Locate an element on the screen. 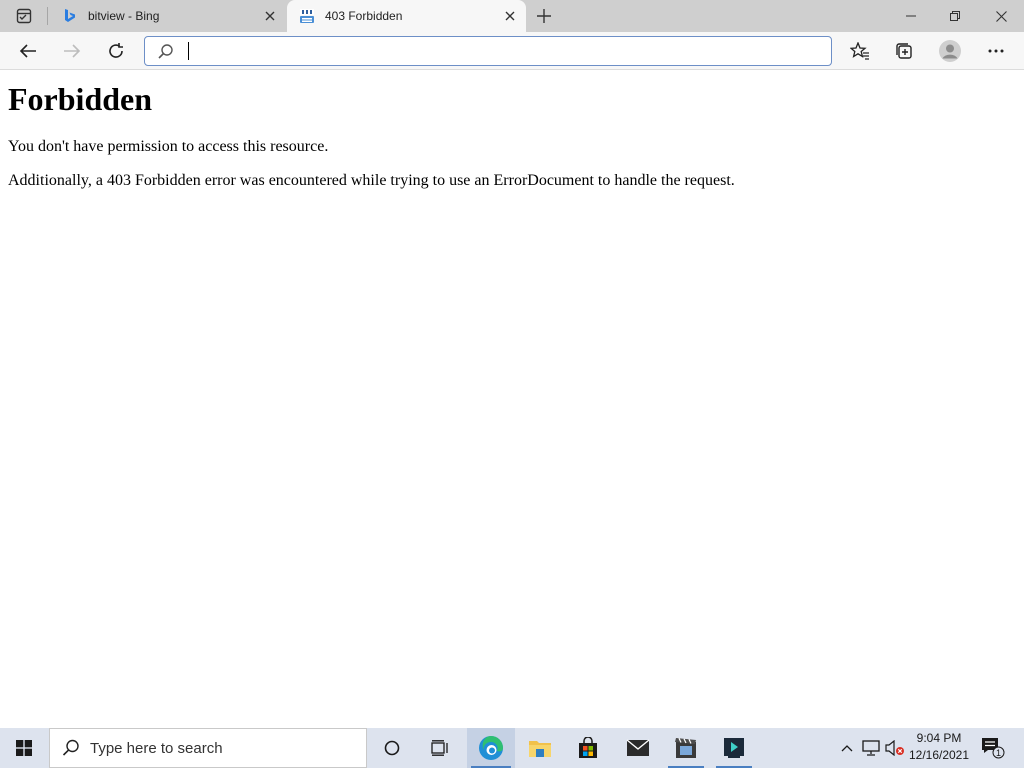 The width and height of the screenshot is (1024, 768). minimize-icon is located at coordinates (911, 16).